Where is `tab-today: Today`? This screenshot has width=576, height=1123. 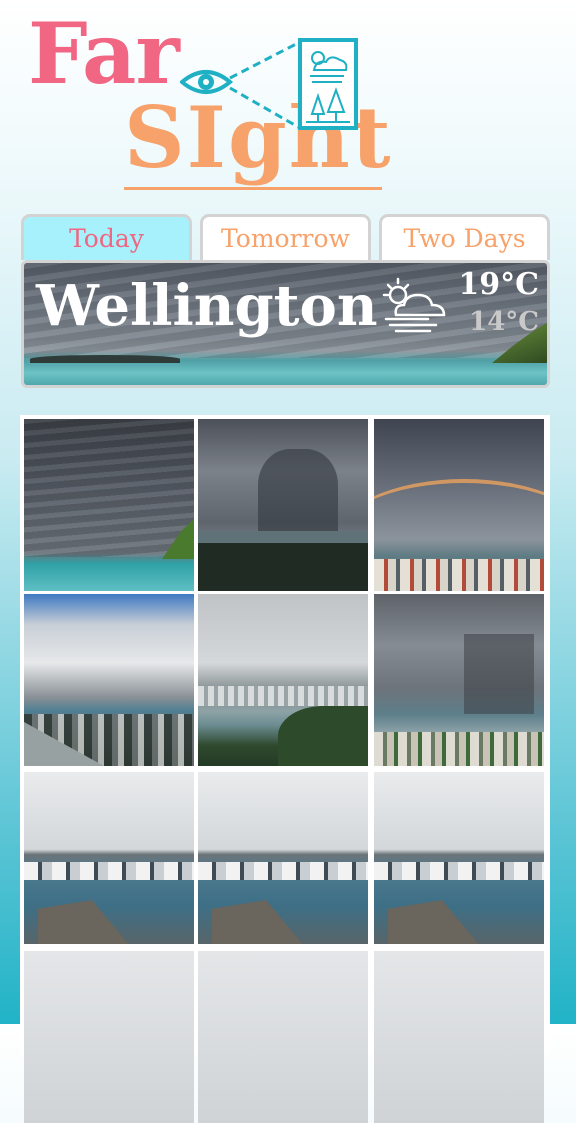
tab-today: Today is located at coordinates (106, 237).